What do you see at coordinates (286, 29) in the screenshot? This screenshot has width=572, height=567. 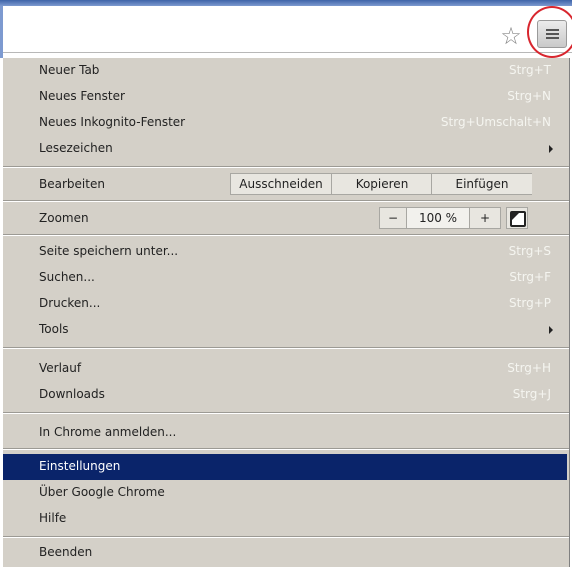 I see `browser-toolbar: ☆` at bounding box center [286, 29].